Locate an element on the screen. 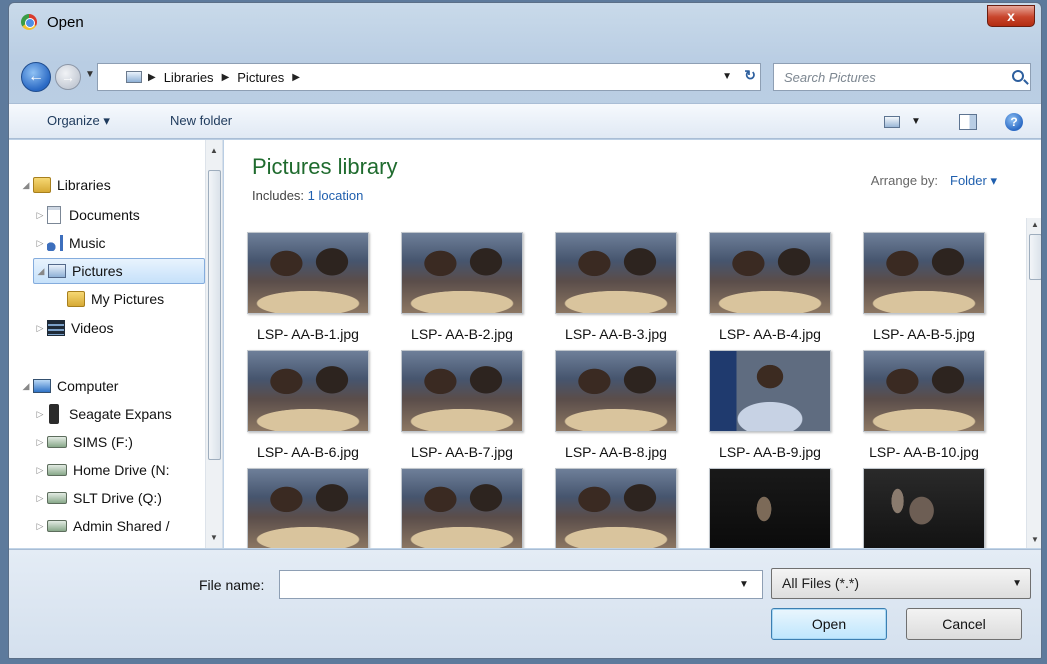  sidebar-item-pictures: ◢ Pictures is located at coordinates (119, 271).